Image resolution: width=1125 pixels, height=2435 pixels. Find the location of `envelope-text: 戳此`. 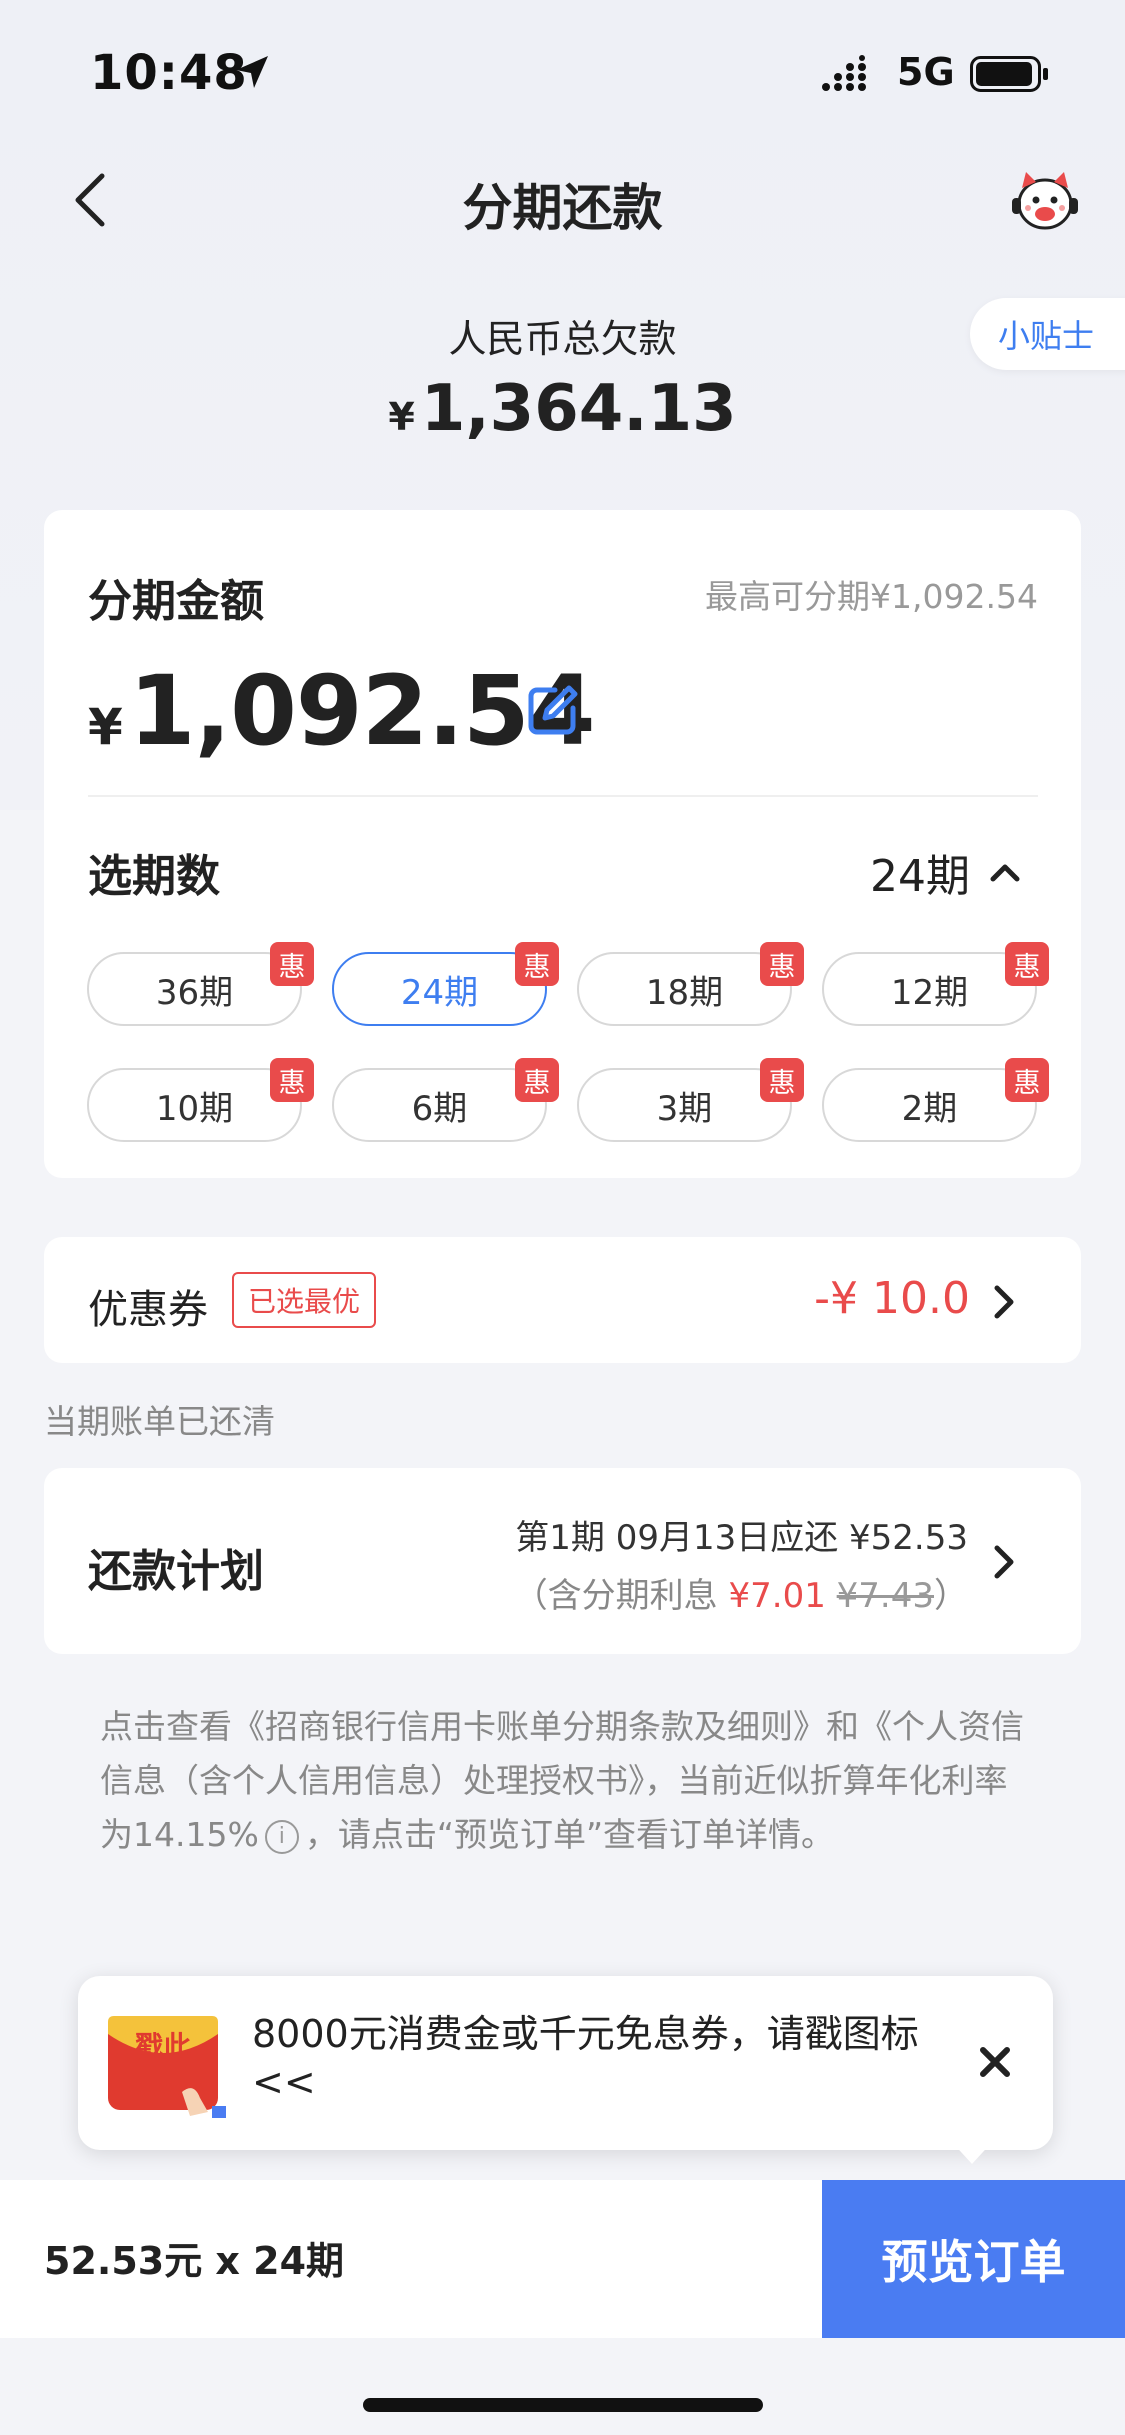

envelope-text: 戳此 is located at coordinates (163, 2046).